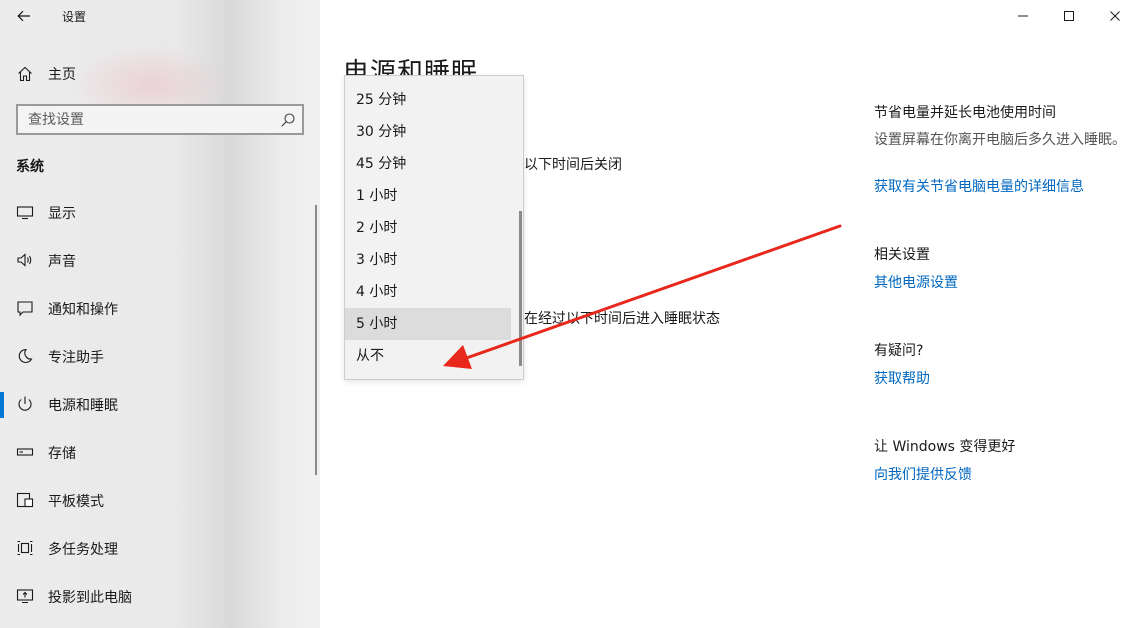 The height and width of the screenshot is (628, 1138). I want to click on minimize-icon, so click(1023, 16).